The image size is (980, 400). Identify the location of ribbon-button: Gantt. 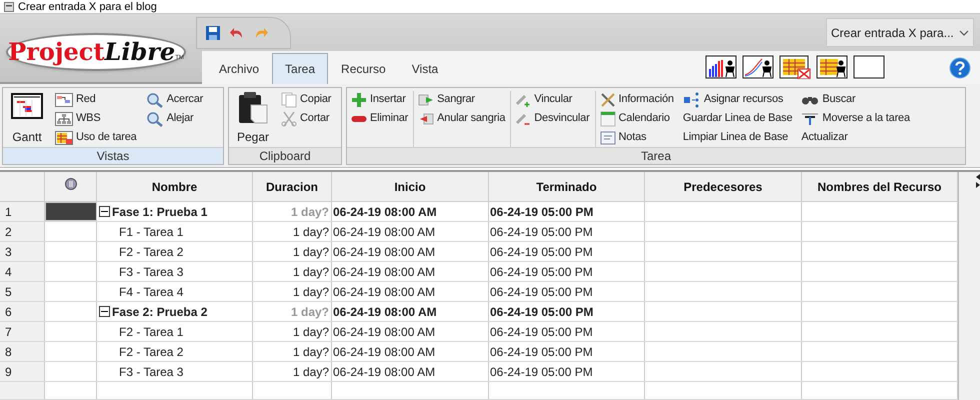
(27, 119).